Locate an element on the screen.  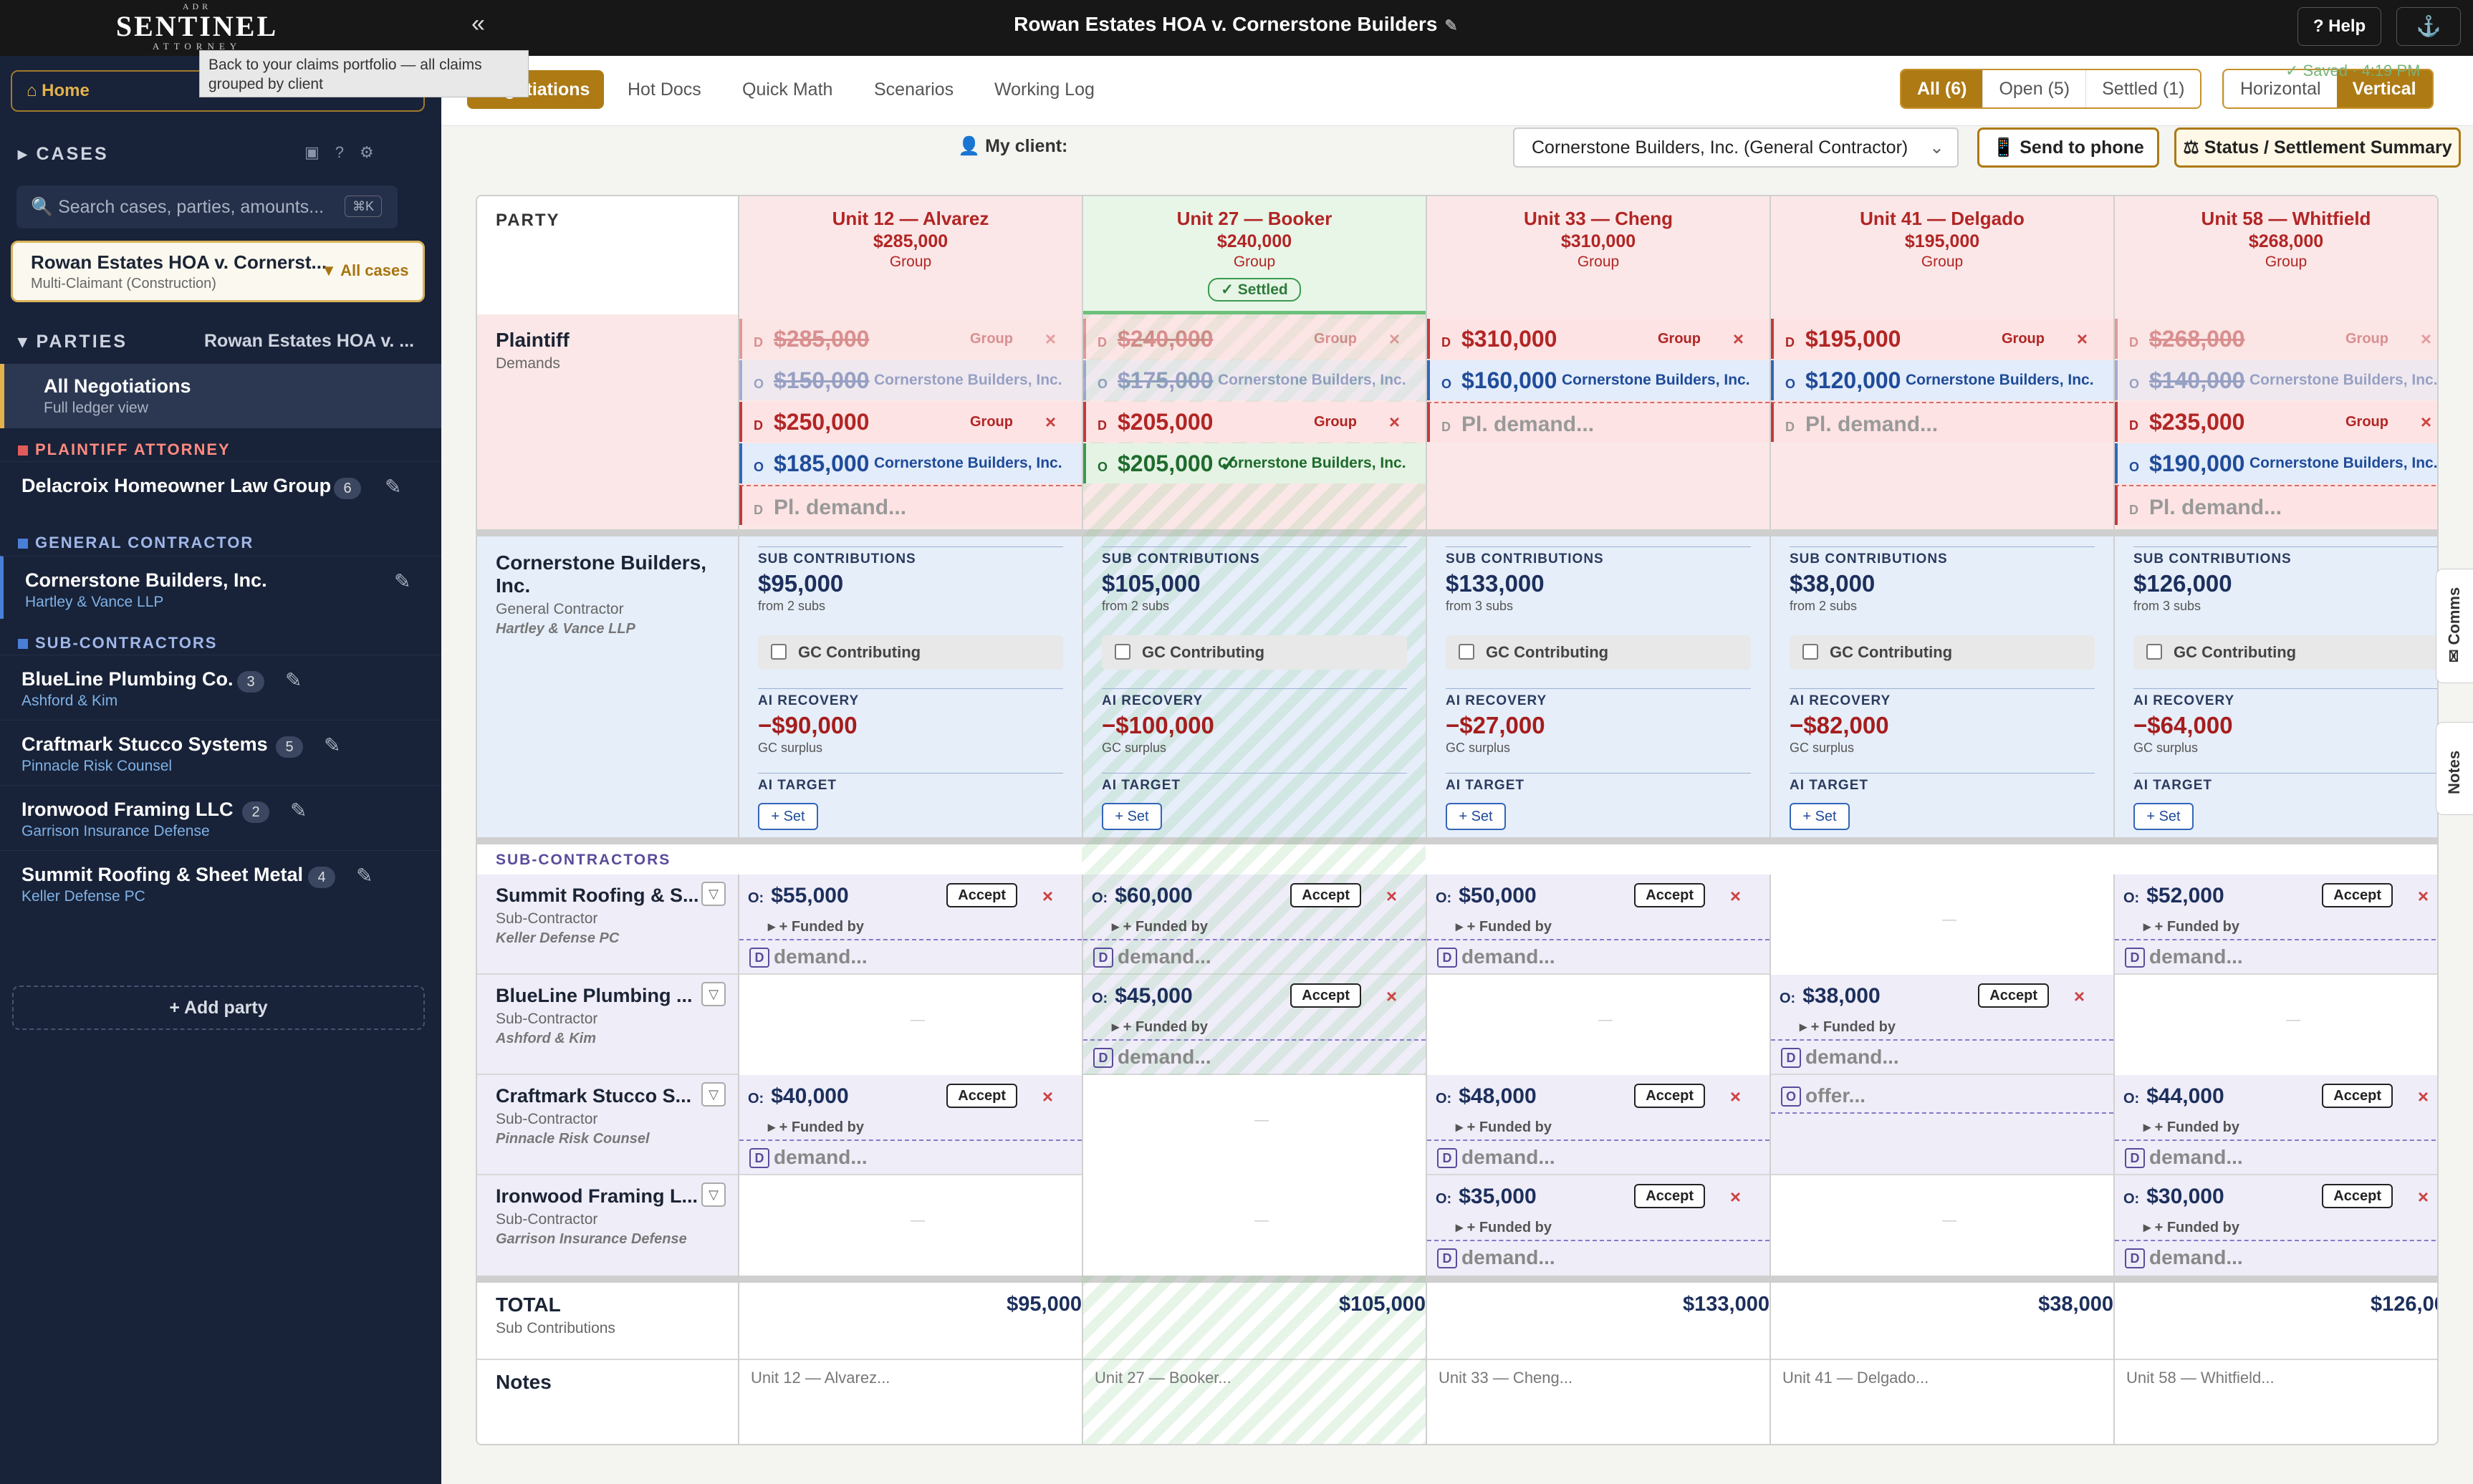
sub-offer-entry: O: $44,000 Accept × is located at coordinates (2276, 1096).